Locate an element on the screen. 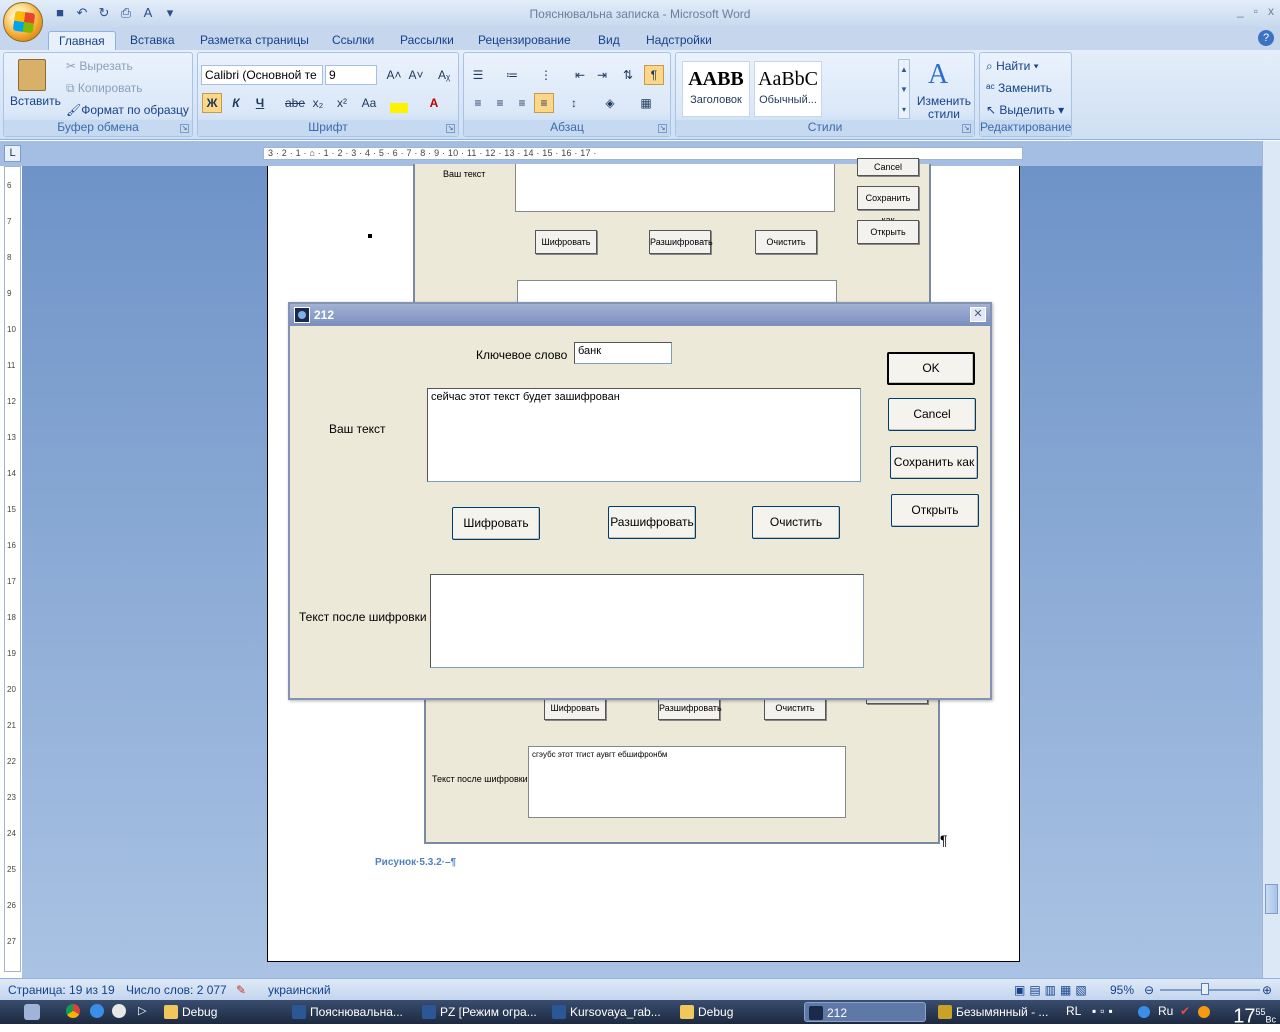 This screenshot has width=1280, height=1032. keyword-input: банк is located at coordinates (623, 353).